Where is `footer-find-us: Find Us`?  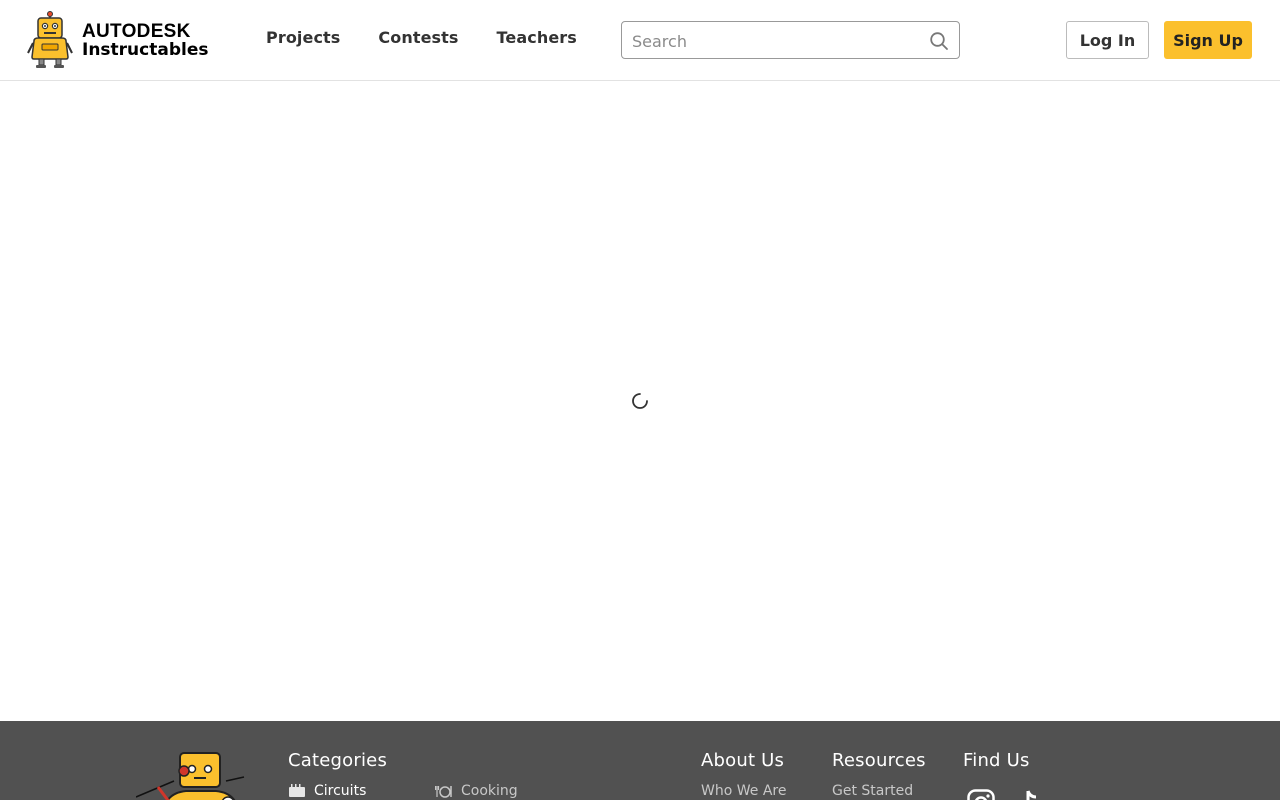 footer-find-us: Find Us is located at coordinates (996, 760).